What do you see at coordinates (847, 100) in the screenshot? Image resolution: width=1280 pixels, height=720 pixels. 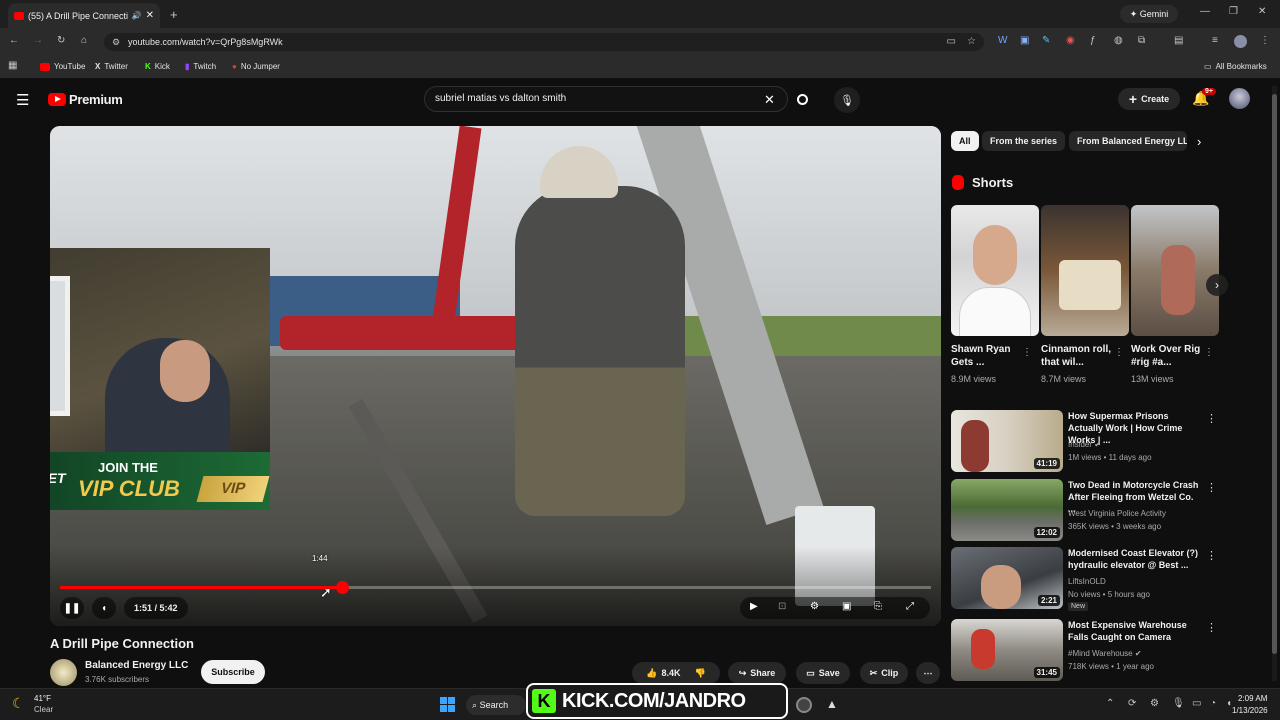 I see `voice-search-button: 🎙` at bounding box center [847, 100].